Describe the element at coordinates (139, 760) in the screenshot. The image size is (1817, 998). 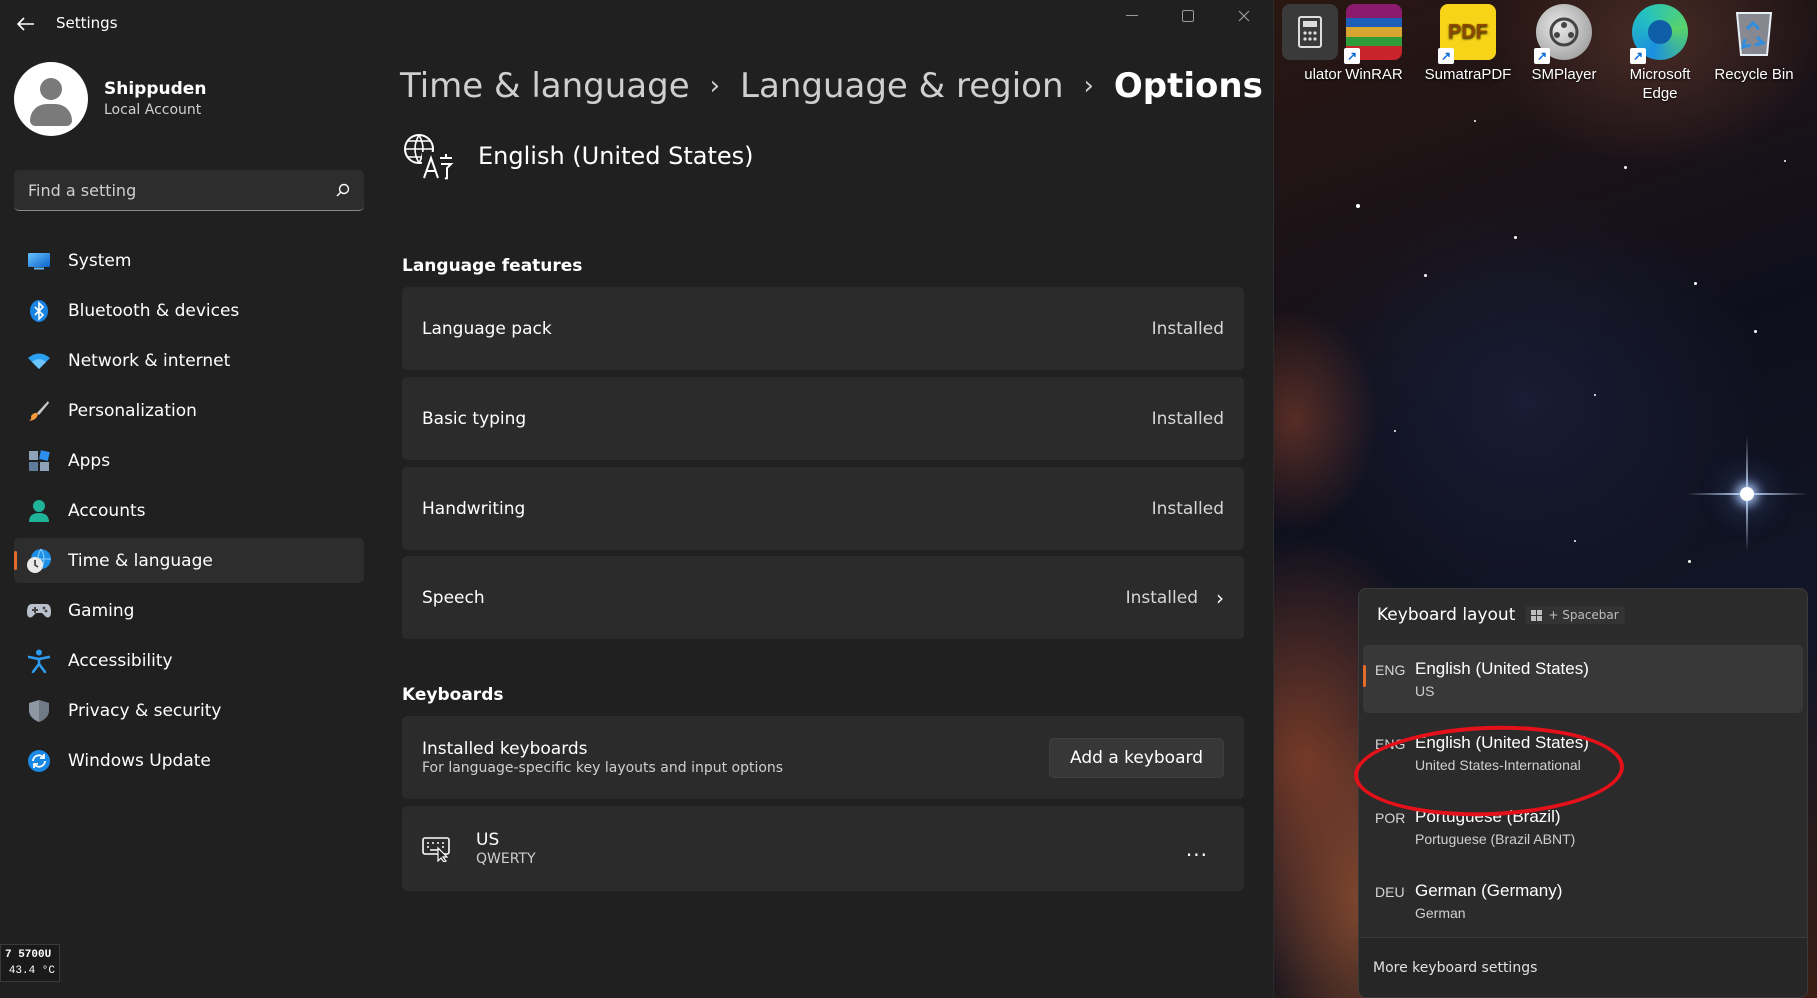
I see `sidebar-item-label: Windows Update` at that location.